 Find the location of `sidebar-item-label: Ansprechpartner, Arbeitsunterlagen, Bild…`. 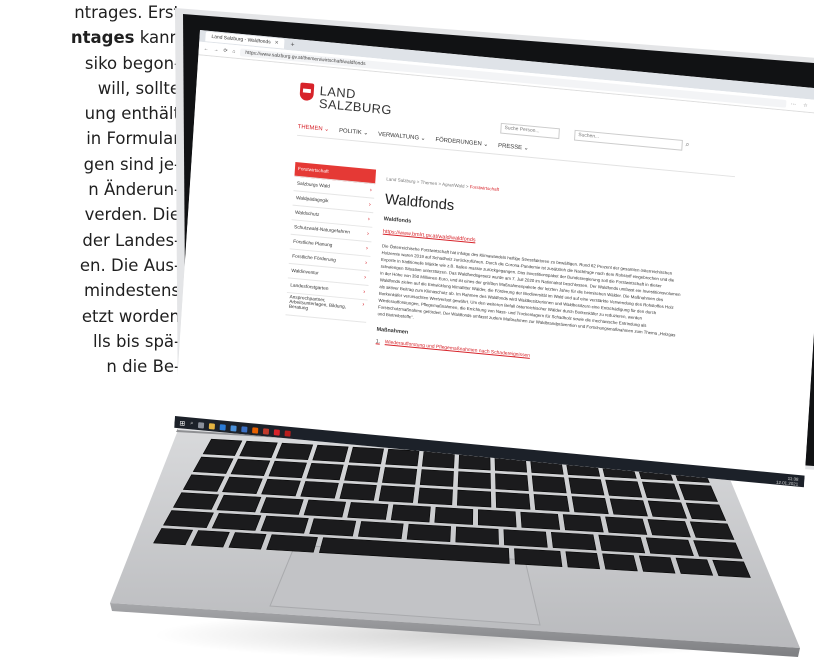

sidebar-item-label: Ansprechpartner, Arbeitsunterlagen, Bild… is located at coordinates (317, 303).